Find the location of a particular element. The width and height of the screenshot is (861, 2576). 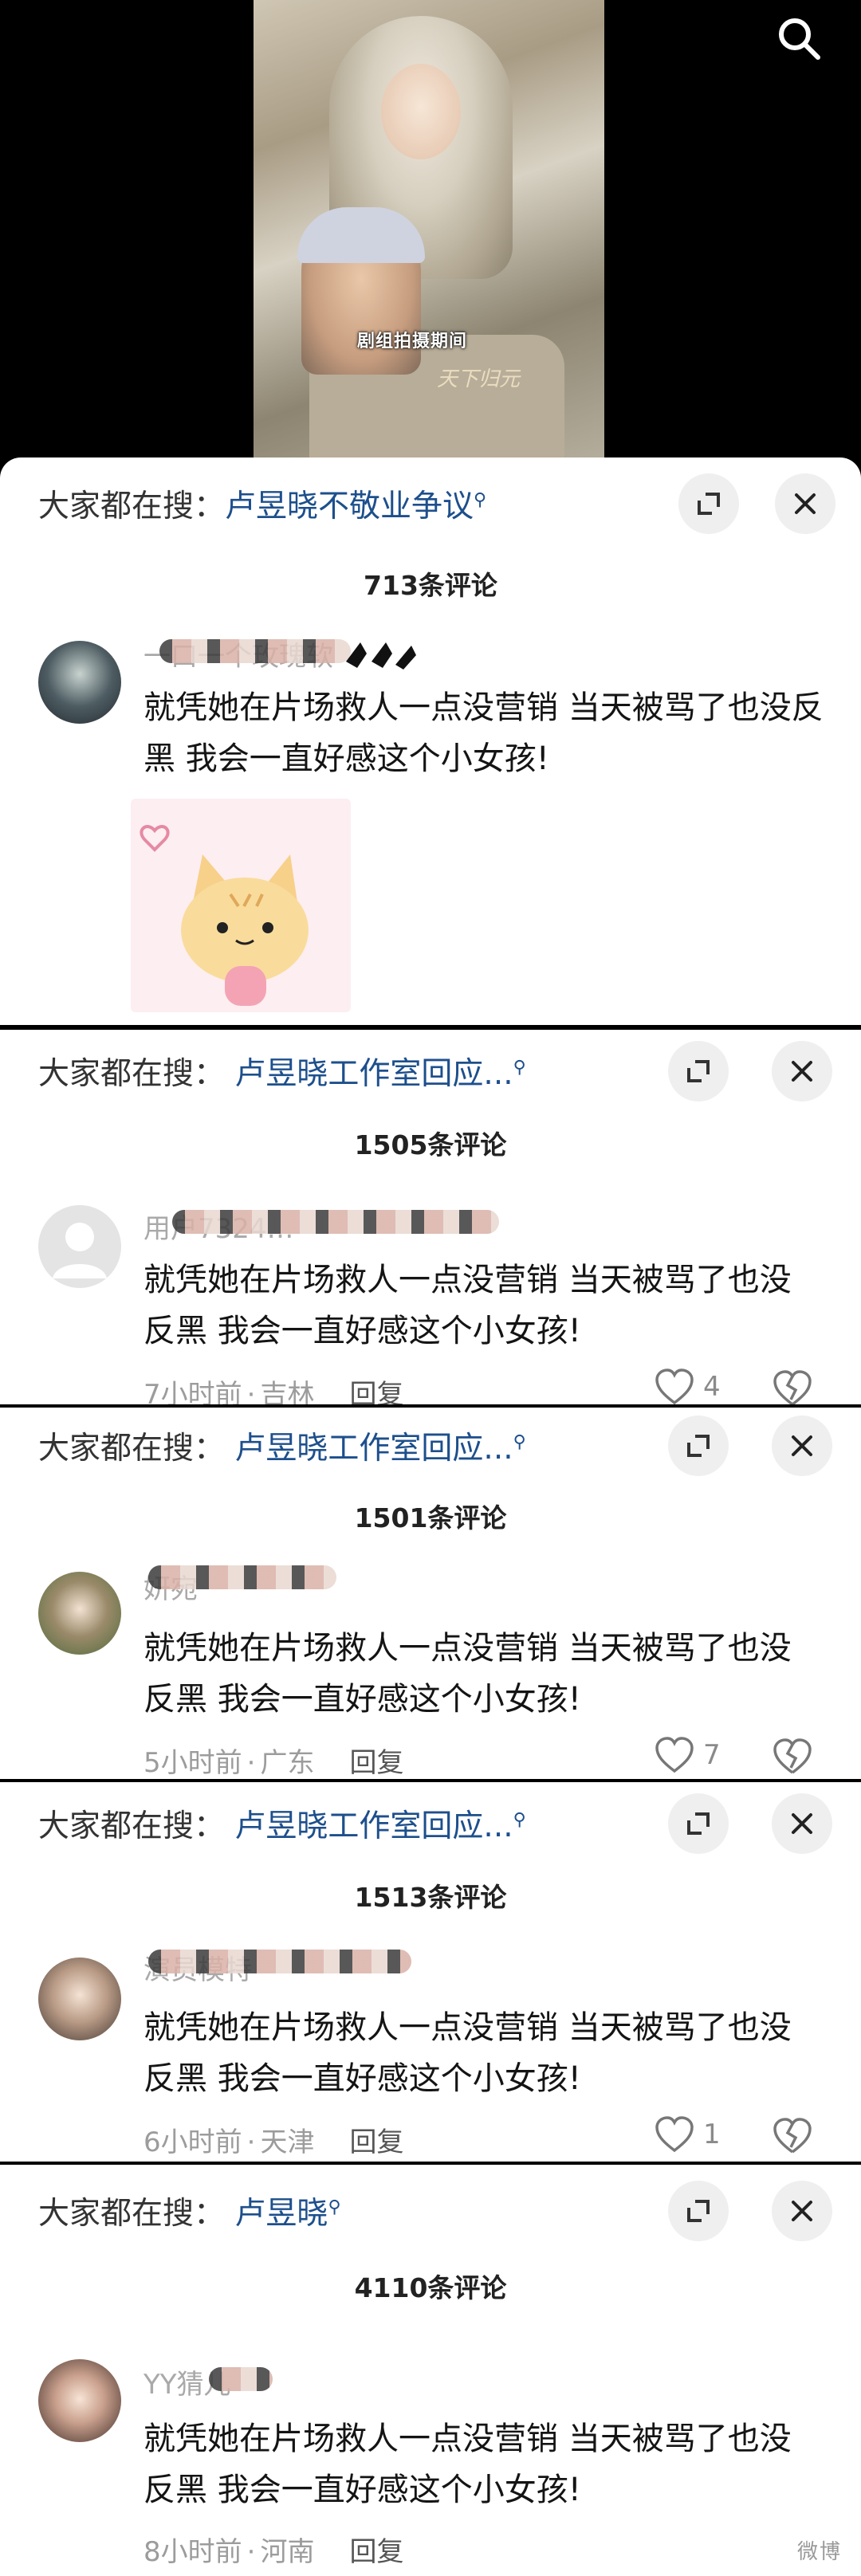

comment-count: 1513条评论 is located at coordinates (431, 1898).